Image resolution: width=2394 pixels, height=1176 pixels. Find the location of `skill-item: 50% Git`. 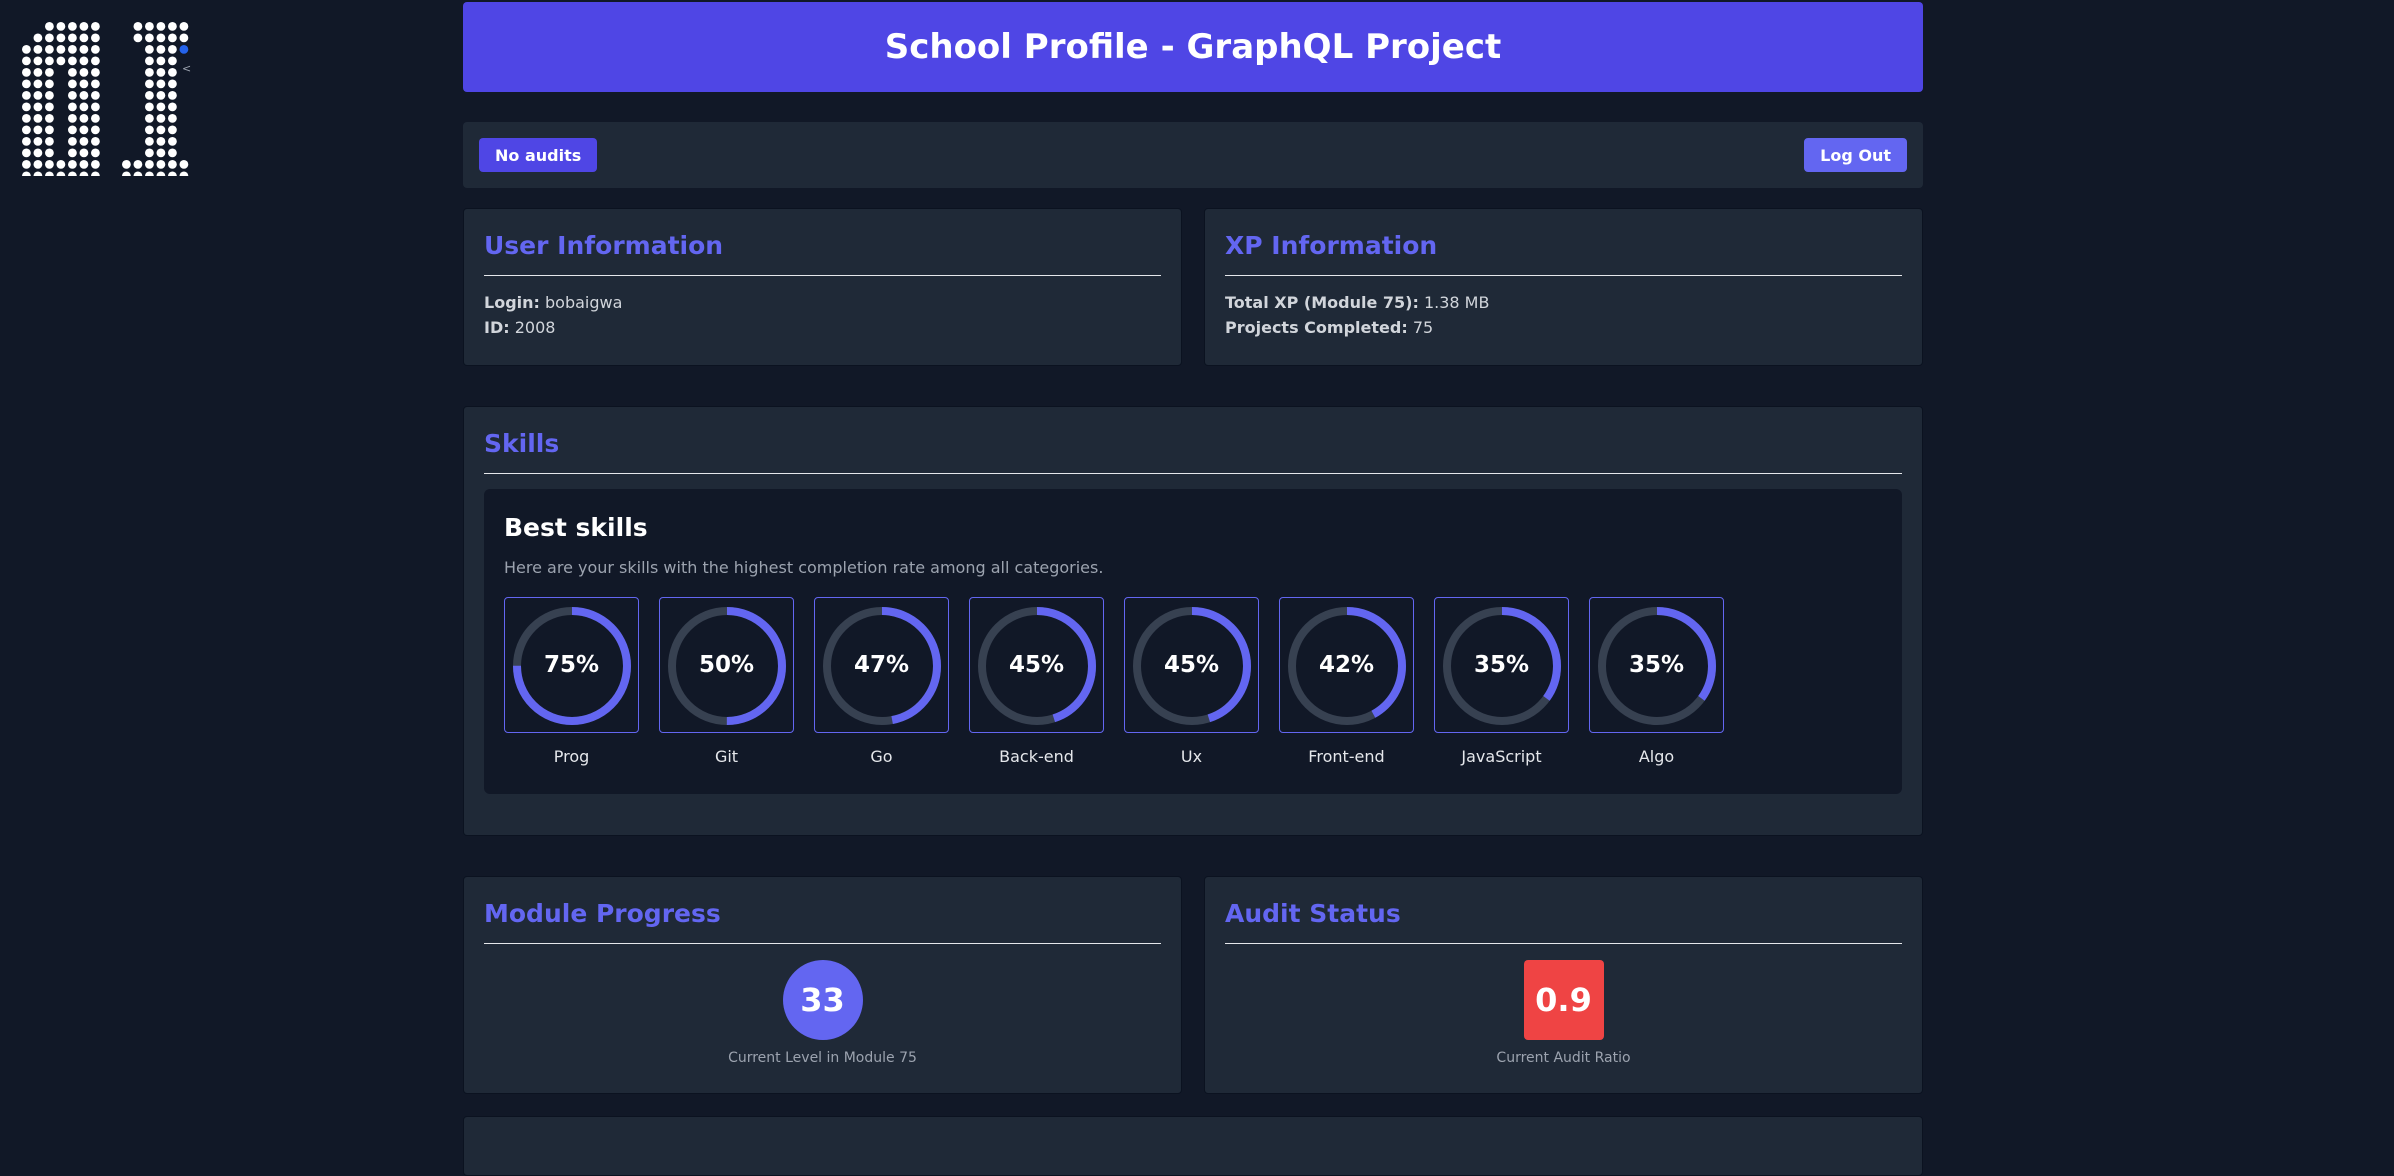

skill-item: 50% Git is located at coordinates (726, 681).